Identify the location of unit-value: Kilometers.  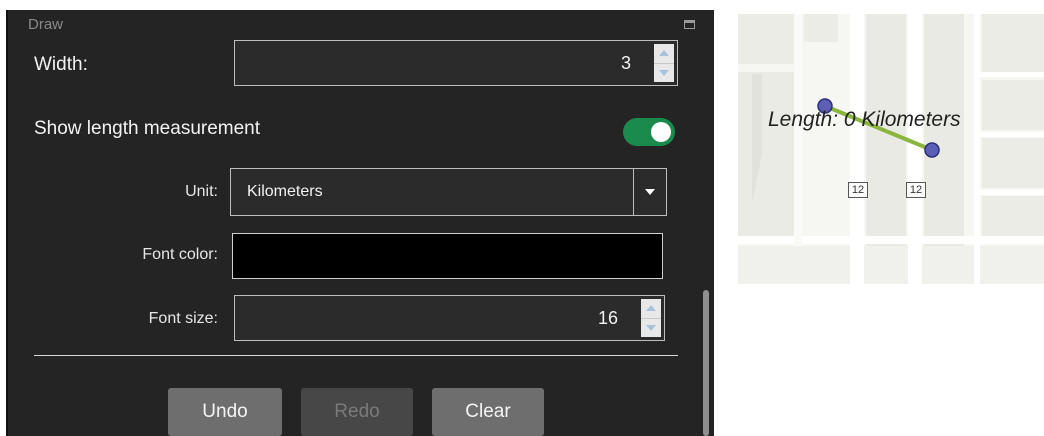
(285, 191).